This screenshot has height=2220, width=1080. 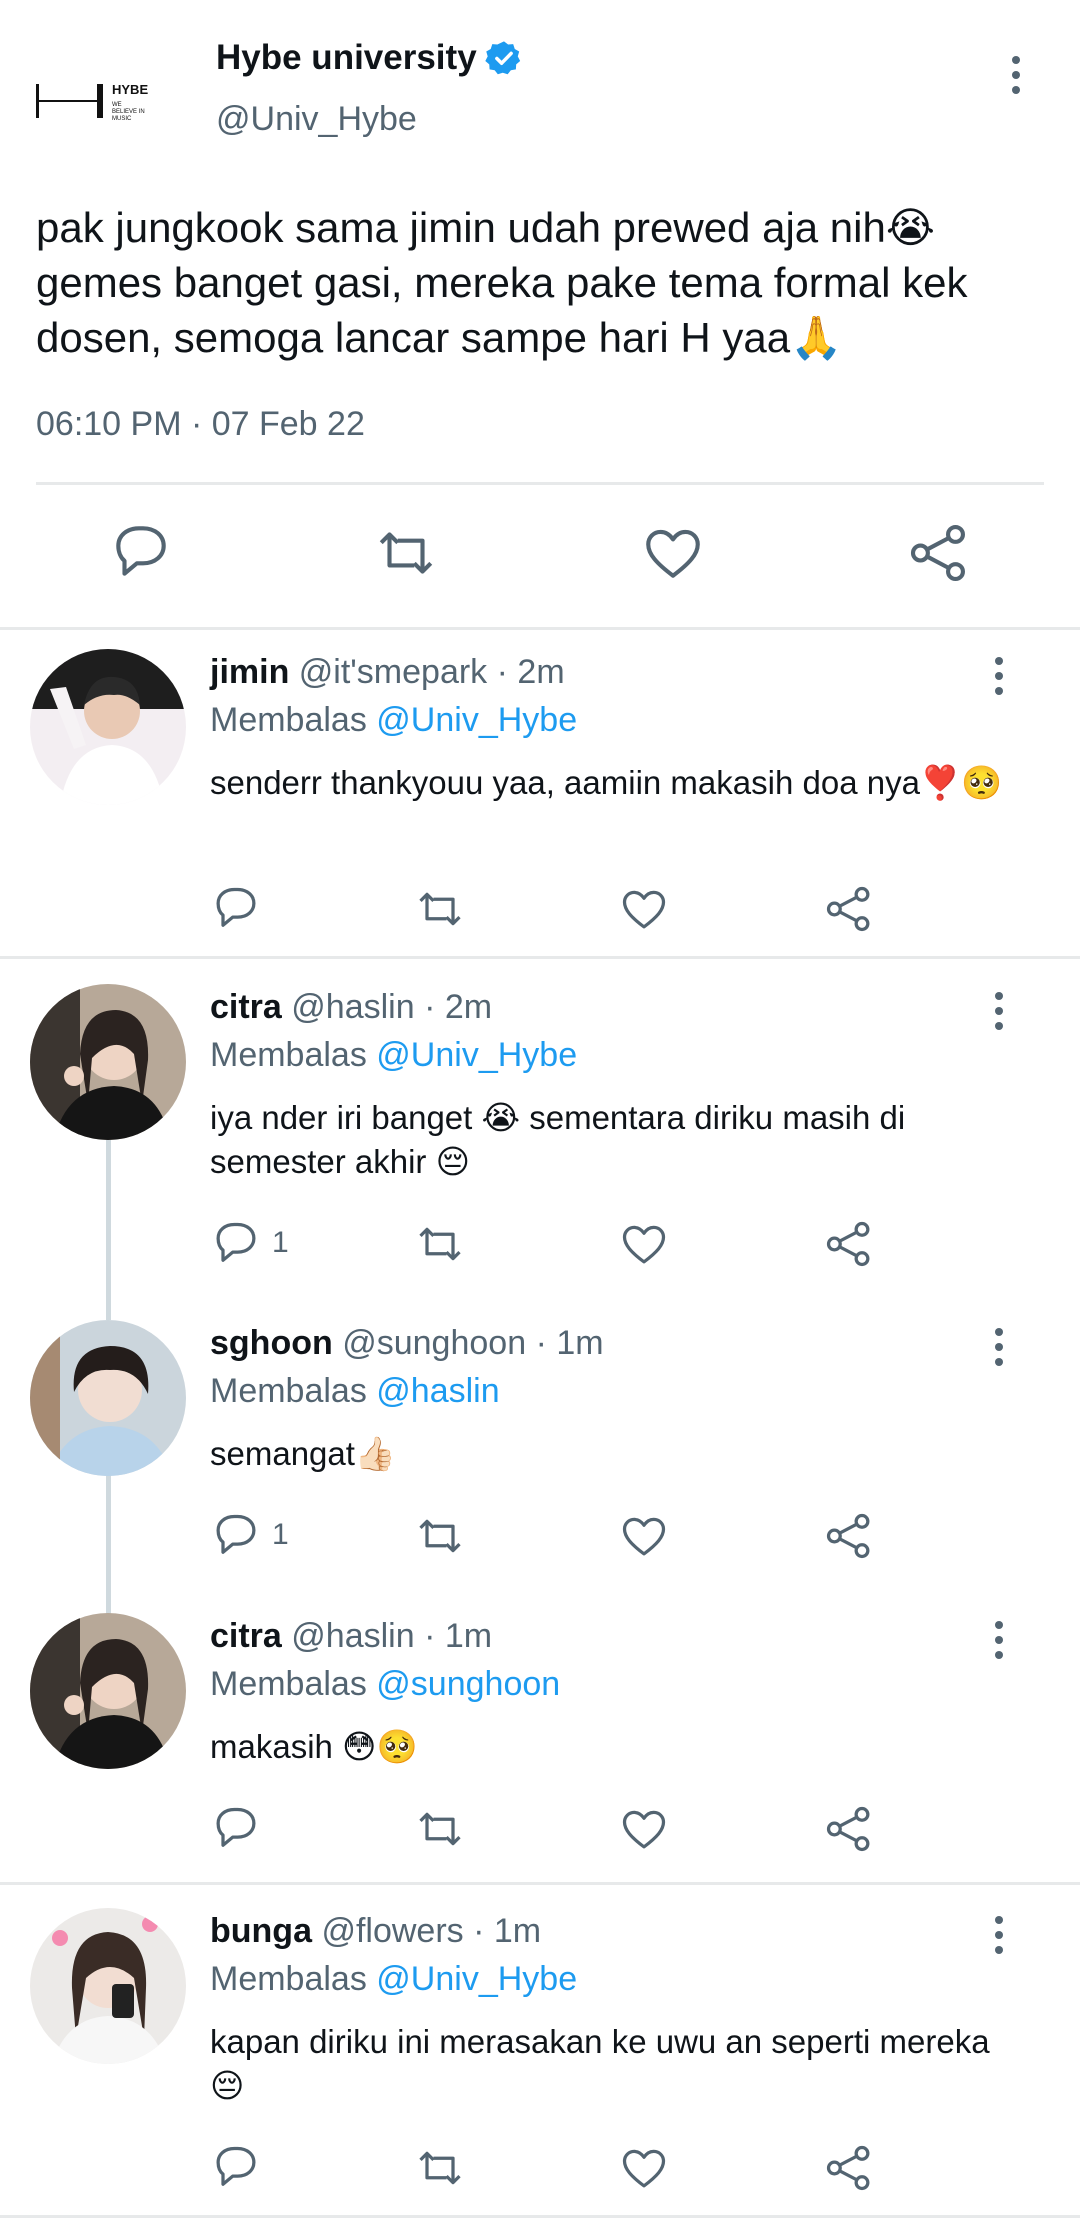 I want to click on reply-author-name: sghoon, so click(x=271, y=1343).